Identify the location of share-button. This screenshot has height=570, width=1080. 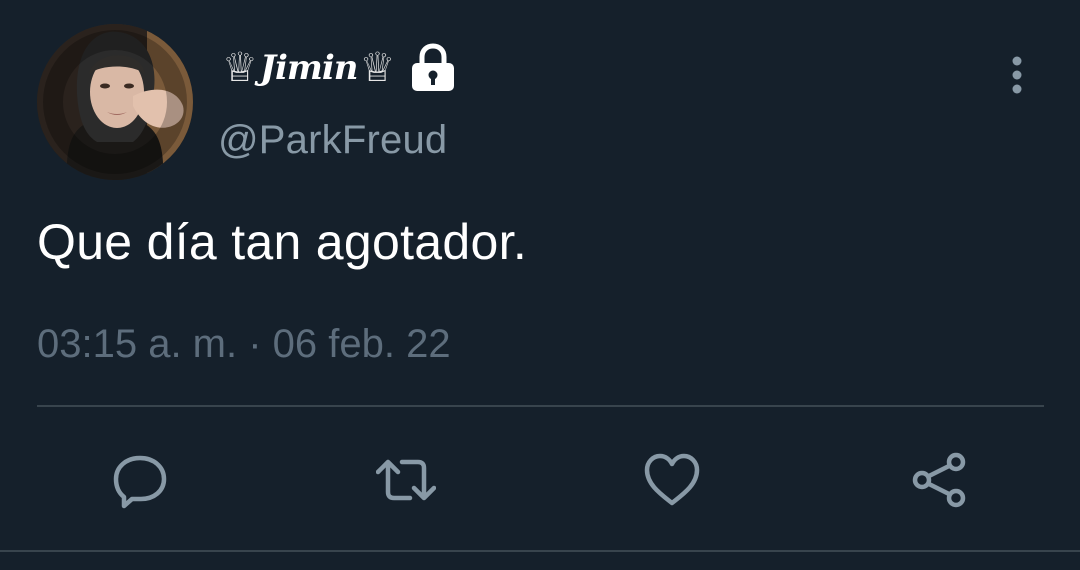
(940, 480).